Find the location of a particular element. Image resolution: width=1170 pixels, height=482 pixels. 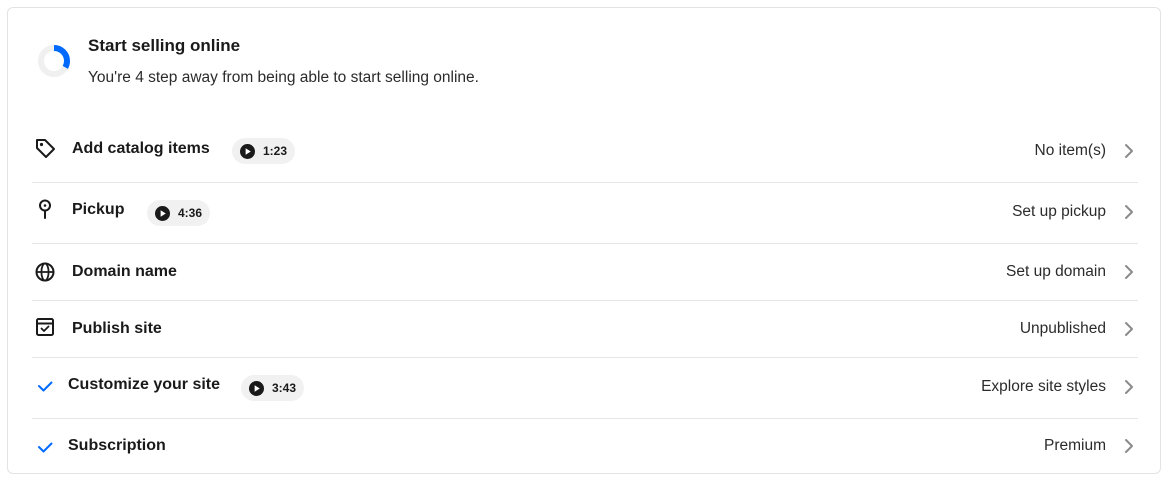

video-chip: 3:43 is located at coordinates (273, 388).